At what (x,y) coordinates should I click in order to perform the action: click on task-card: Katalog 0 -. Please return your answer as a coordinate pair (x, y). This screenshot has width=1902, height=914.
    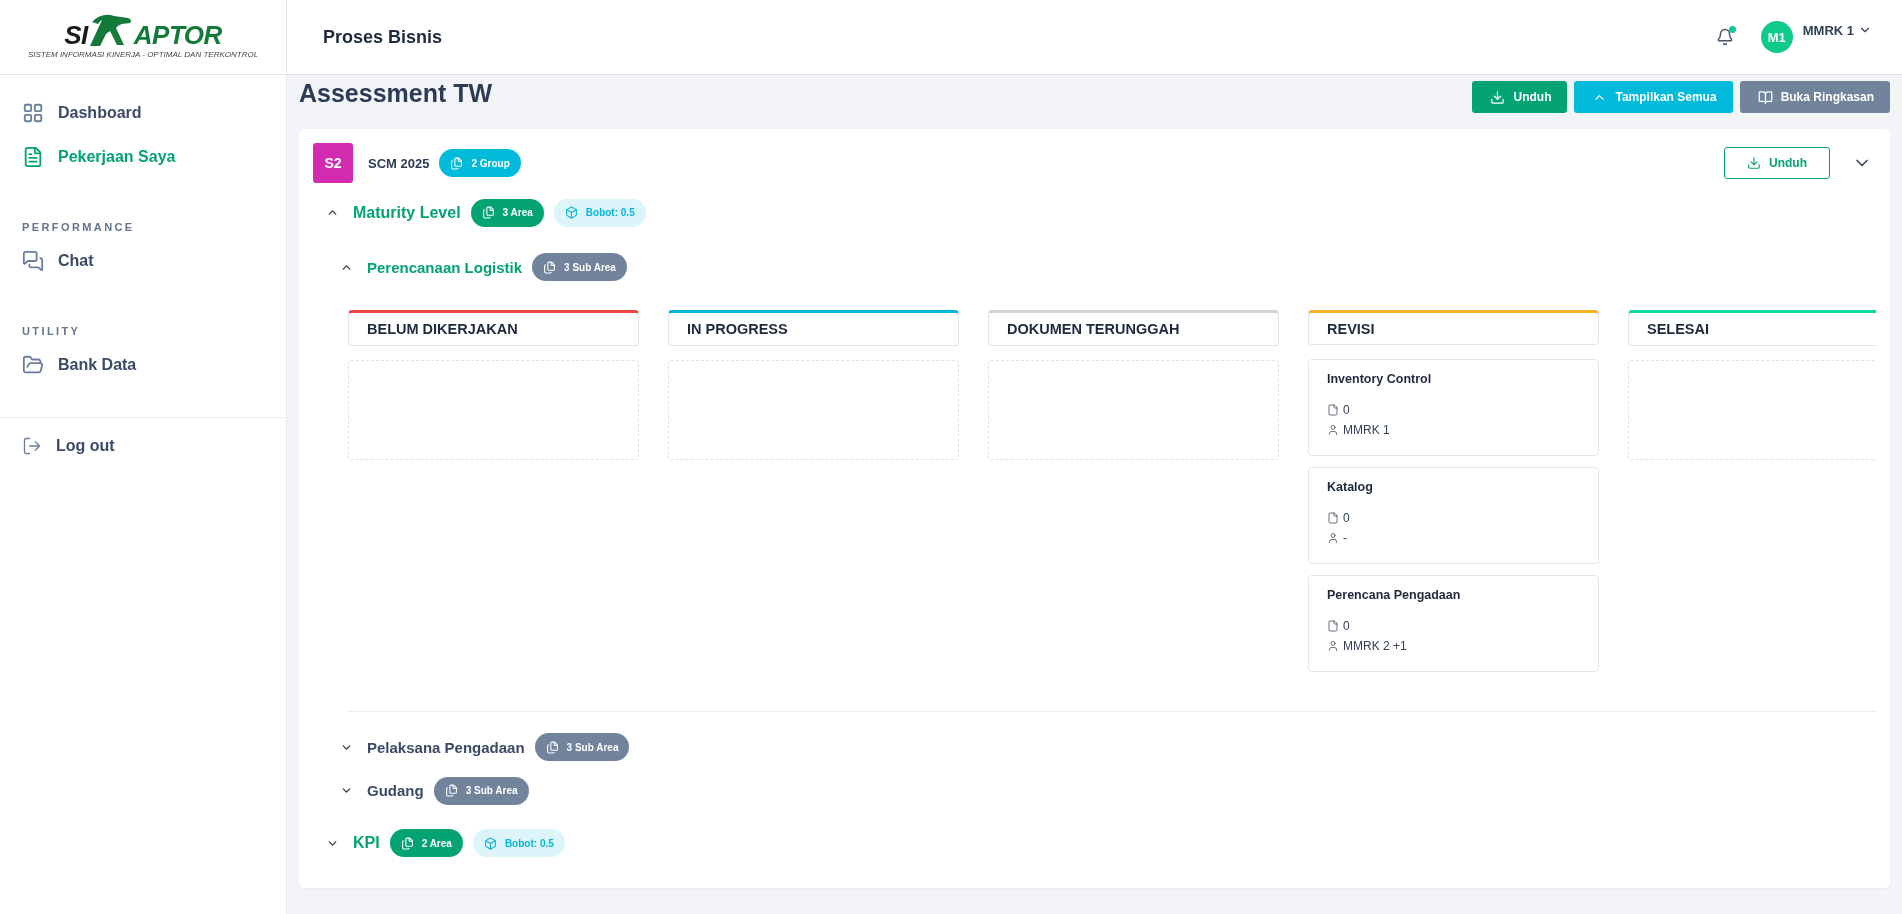
    Looking at the image, I should click on (1453, 515).